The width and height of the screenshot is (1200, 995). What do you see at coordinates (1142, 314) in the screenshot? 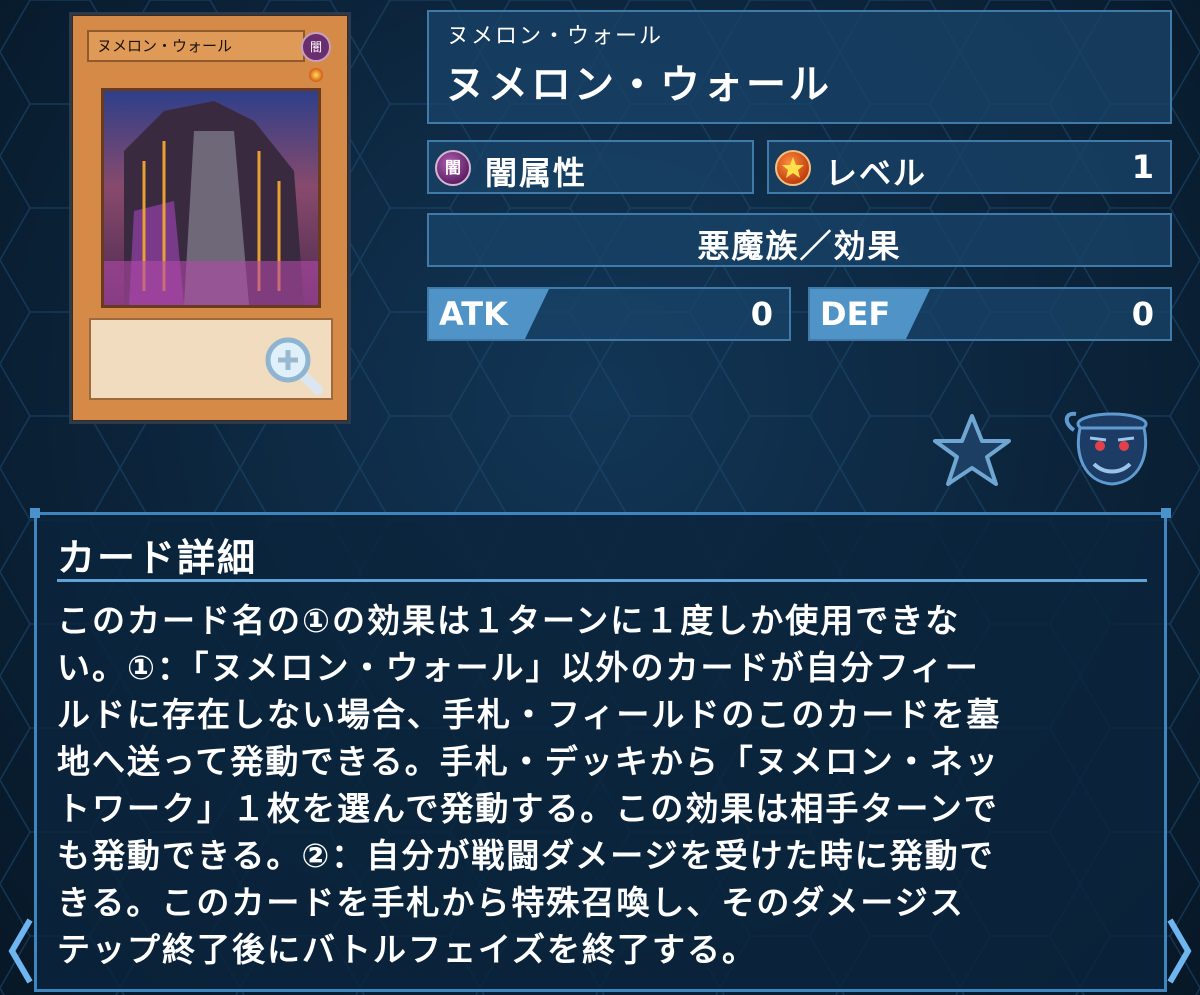
I see `def-value: 0` at bounding box center [1142, 314].